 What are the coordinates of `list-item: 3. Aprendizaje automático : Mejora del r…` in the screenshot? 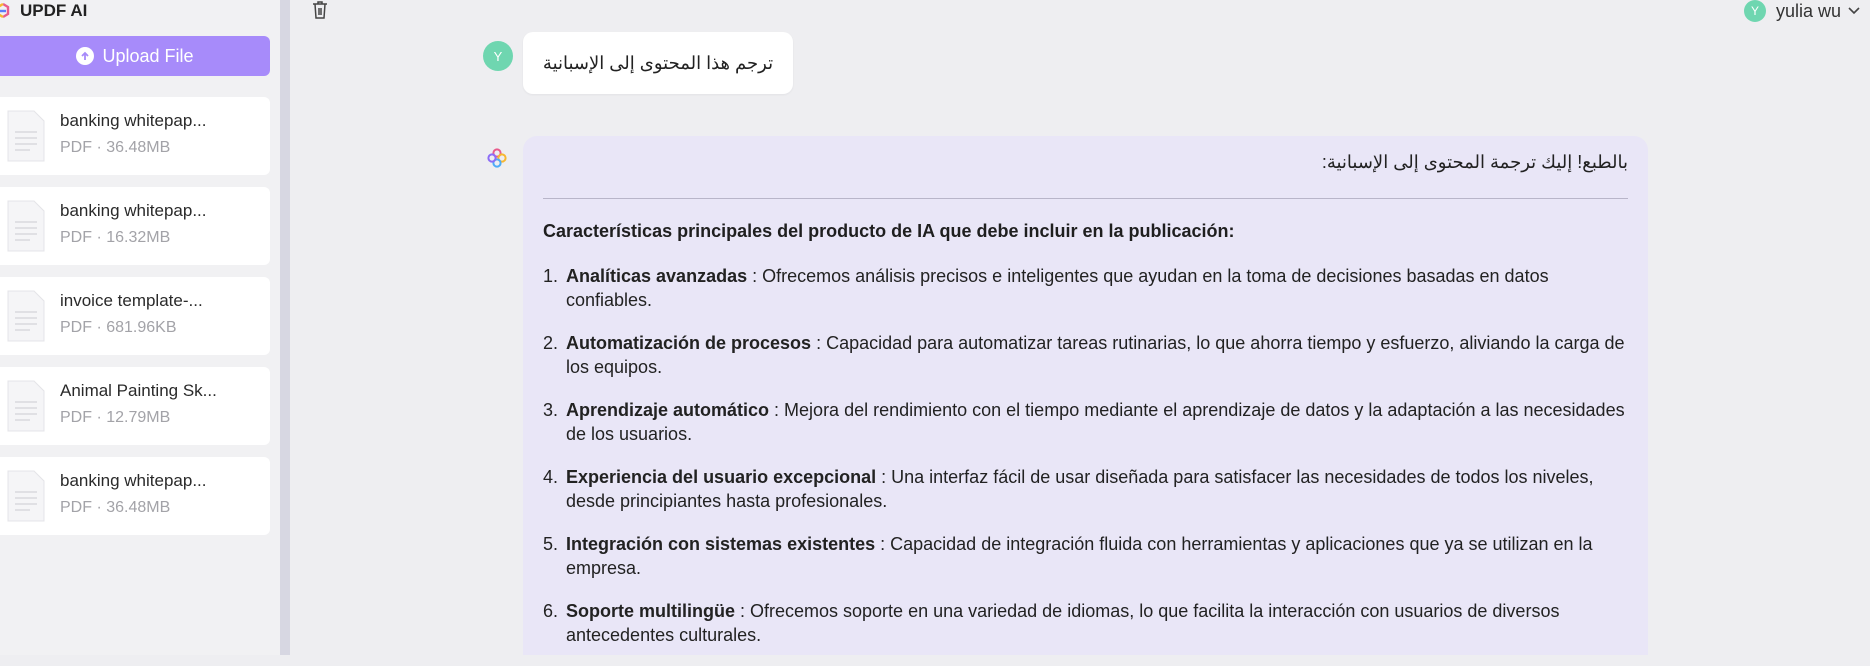 It's located at (1085, 422).